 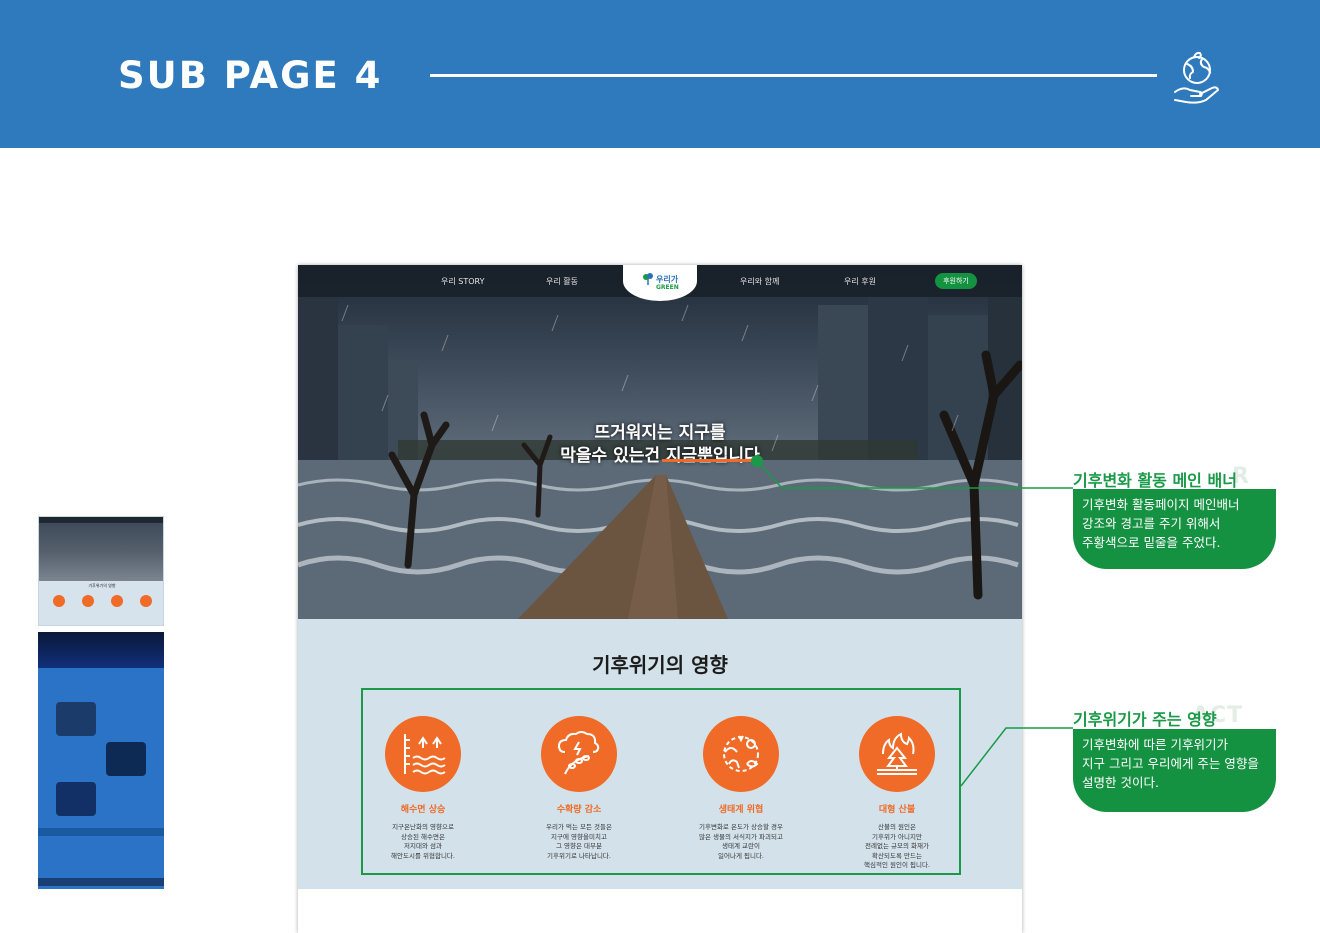 What do you see at coordinates (667, 287) in the screenshot?
I see `logo-text-bottom: GREEN` at bounding box center [667, 287].